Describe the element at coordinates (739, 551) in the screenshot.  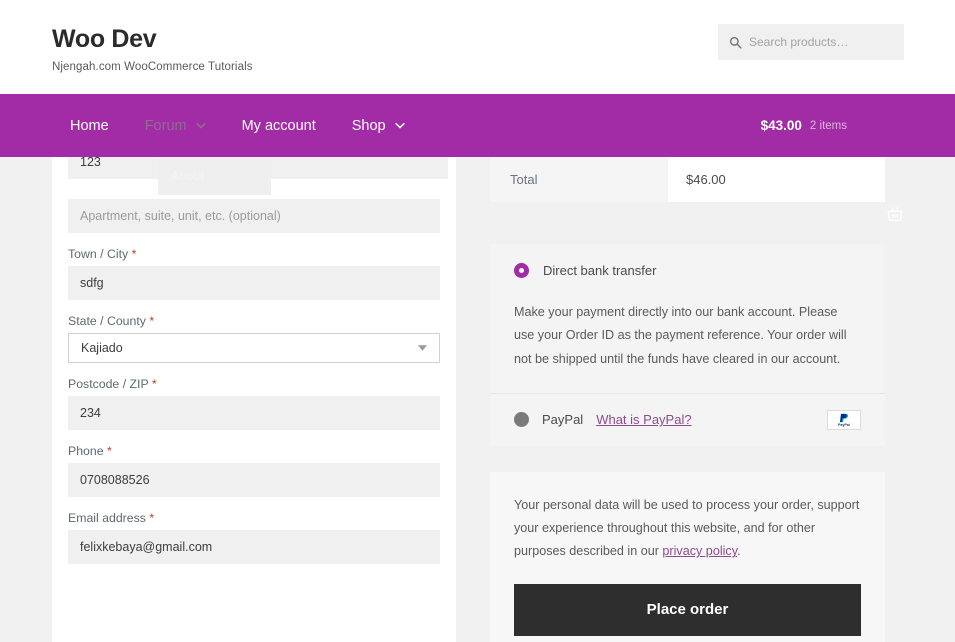
I see `privacy-text-after: .` at that location.